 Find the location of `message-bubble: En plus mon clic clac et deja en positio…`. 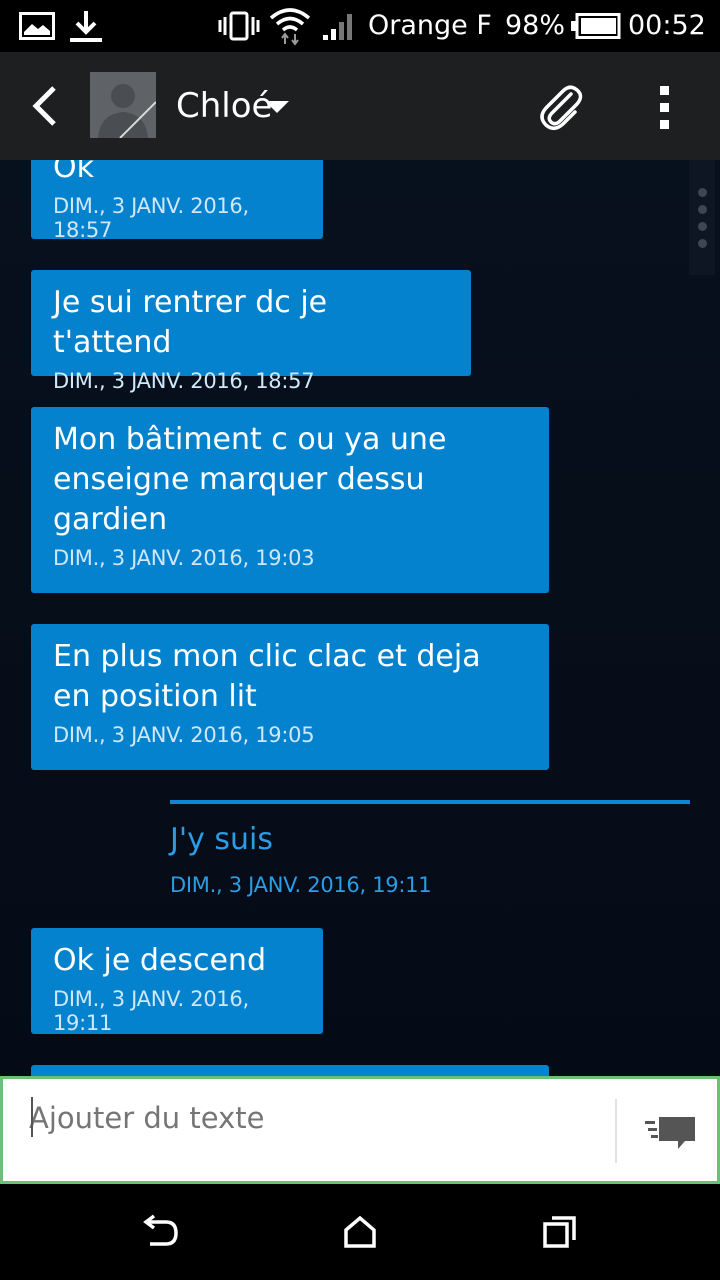

message-bubble: En plus mon clic clac et deja en positio… is located at coordinates (290, 697).